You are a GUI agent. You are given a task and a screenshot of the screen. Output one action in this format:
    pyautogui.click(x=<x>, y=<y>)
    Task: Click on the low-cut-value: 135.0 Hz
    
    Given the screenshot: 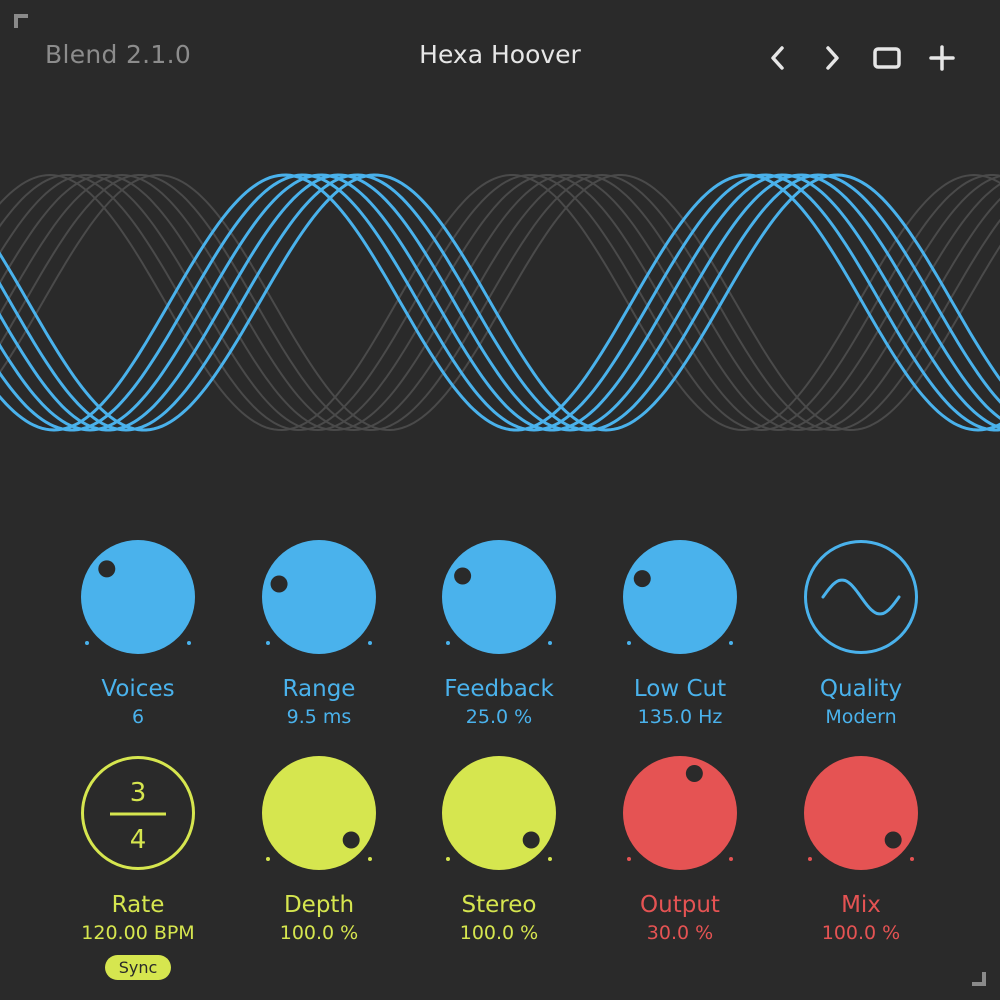 What is the action you would take?
    pyautogui.click(x=680, y=717)
    